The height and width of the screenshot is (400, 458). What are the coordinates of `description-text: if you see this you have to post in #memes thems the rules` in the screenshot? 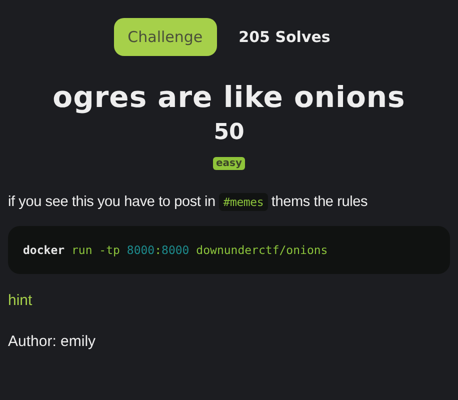 It's located at (188, 202).